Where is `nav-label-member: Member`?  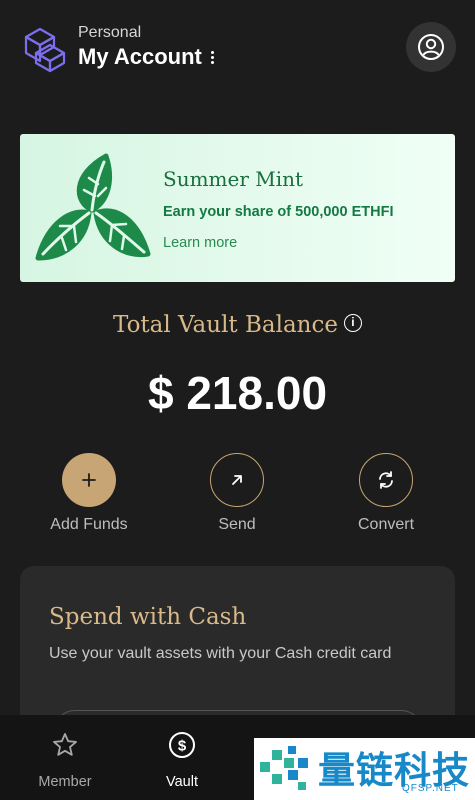
nav-label-member: Member is located at coordinates (65, 782).